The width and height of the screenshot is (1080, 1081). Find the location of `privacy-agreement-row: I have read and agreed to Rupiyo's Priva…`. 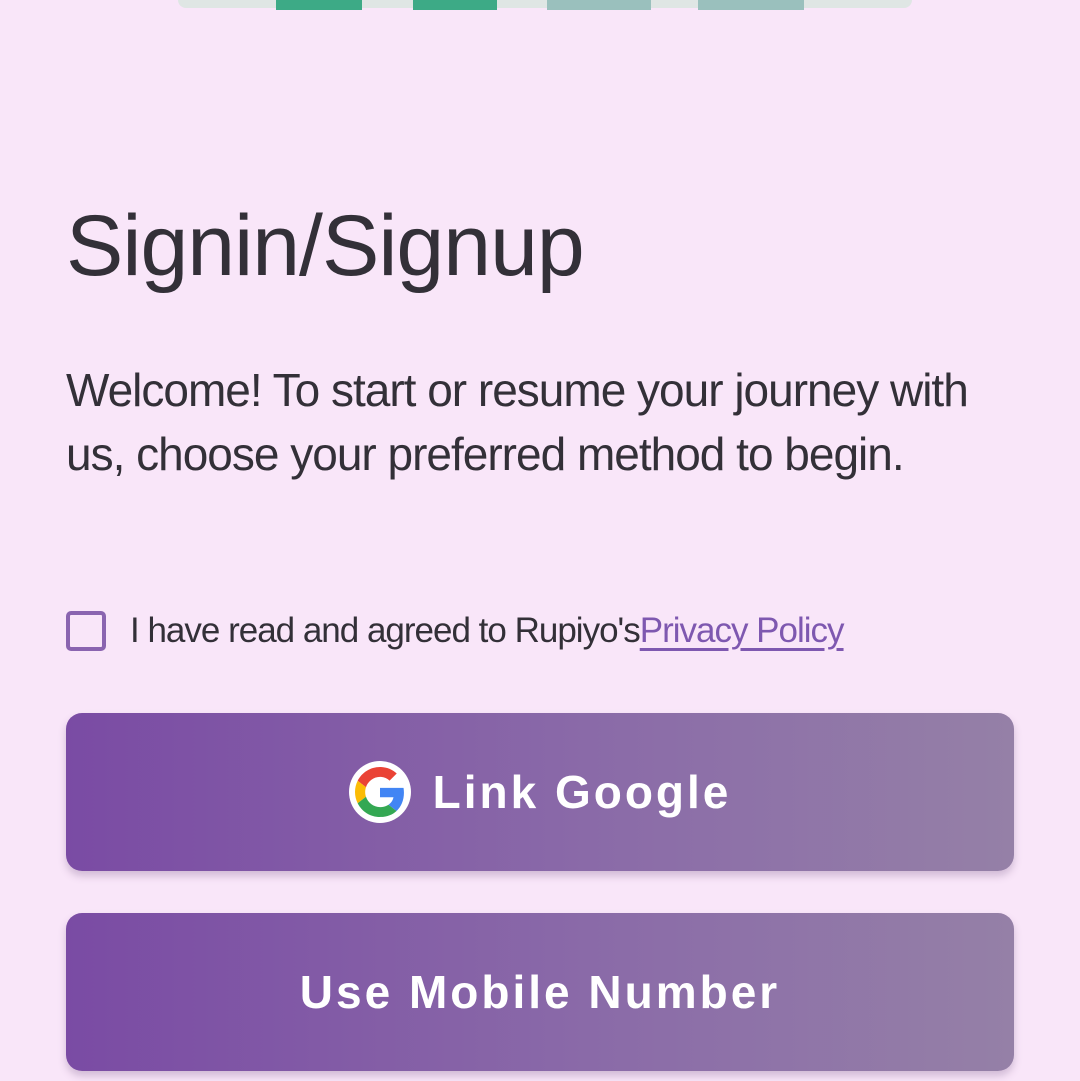

privacy-agreement-row: I have read and agreed to Rupiyo's Priva… is located at coordinates (455, 631).